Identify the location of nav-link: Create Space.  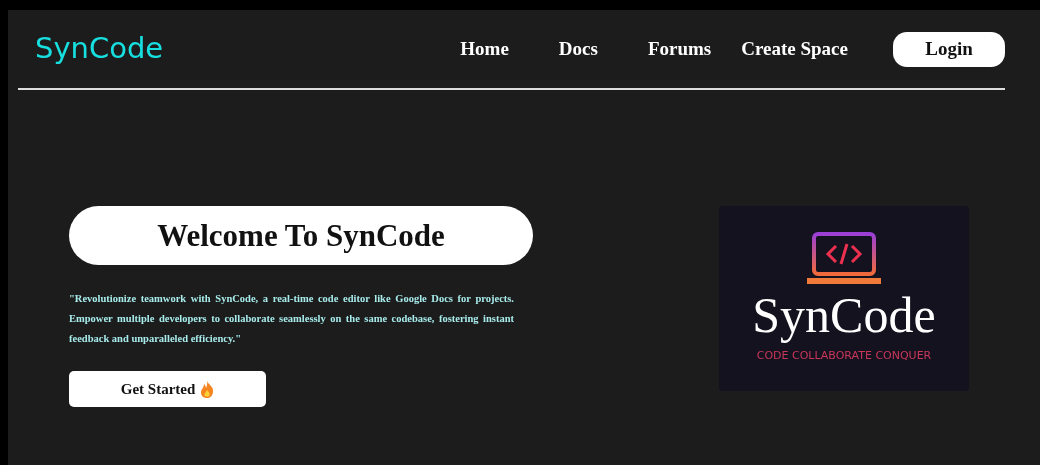
(794, 49).